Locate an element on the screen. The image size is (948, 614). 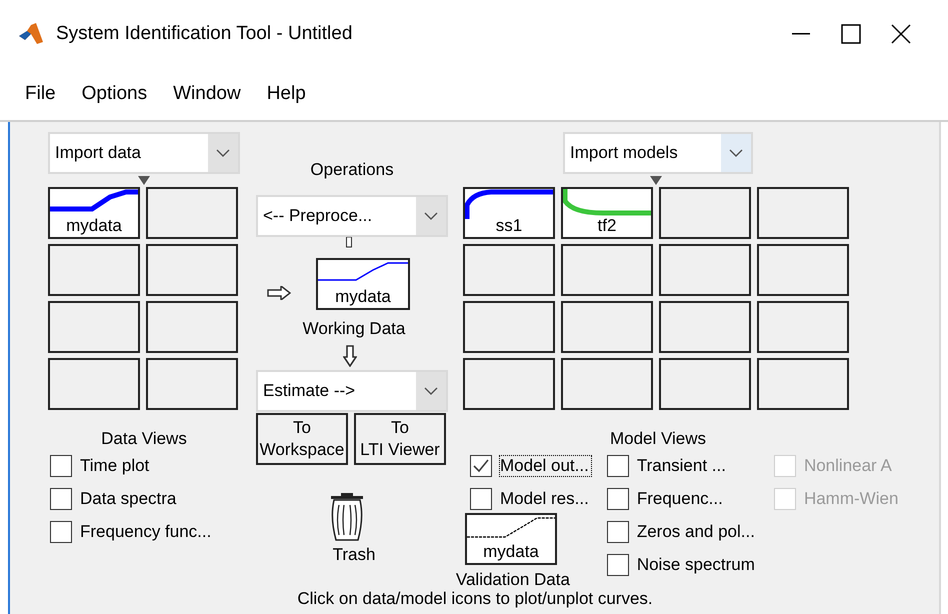
model-tile: tf2 is located at coordinates (607, 213).